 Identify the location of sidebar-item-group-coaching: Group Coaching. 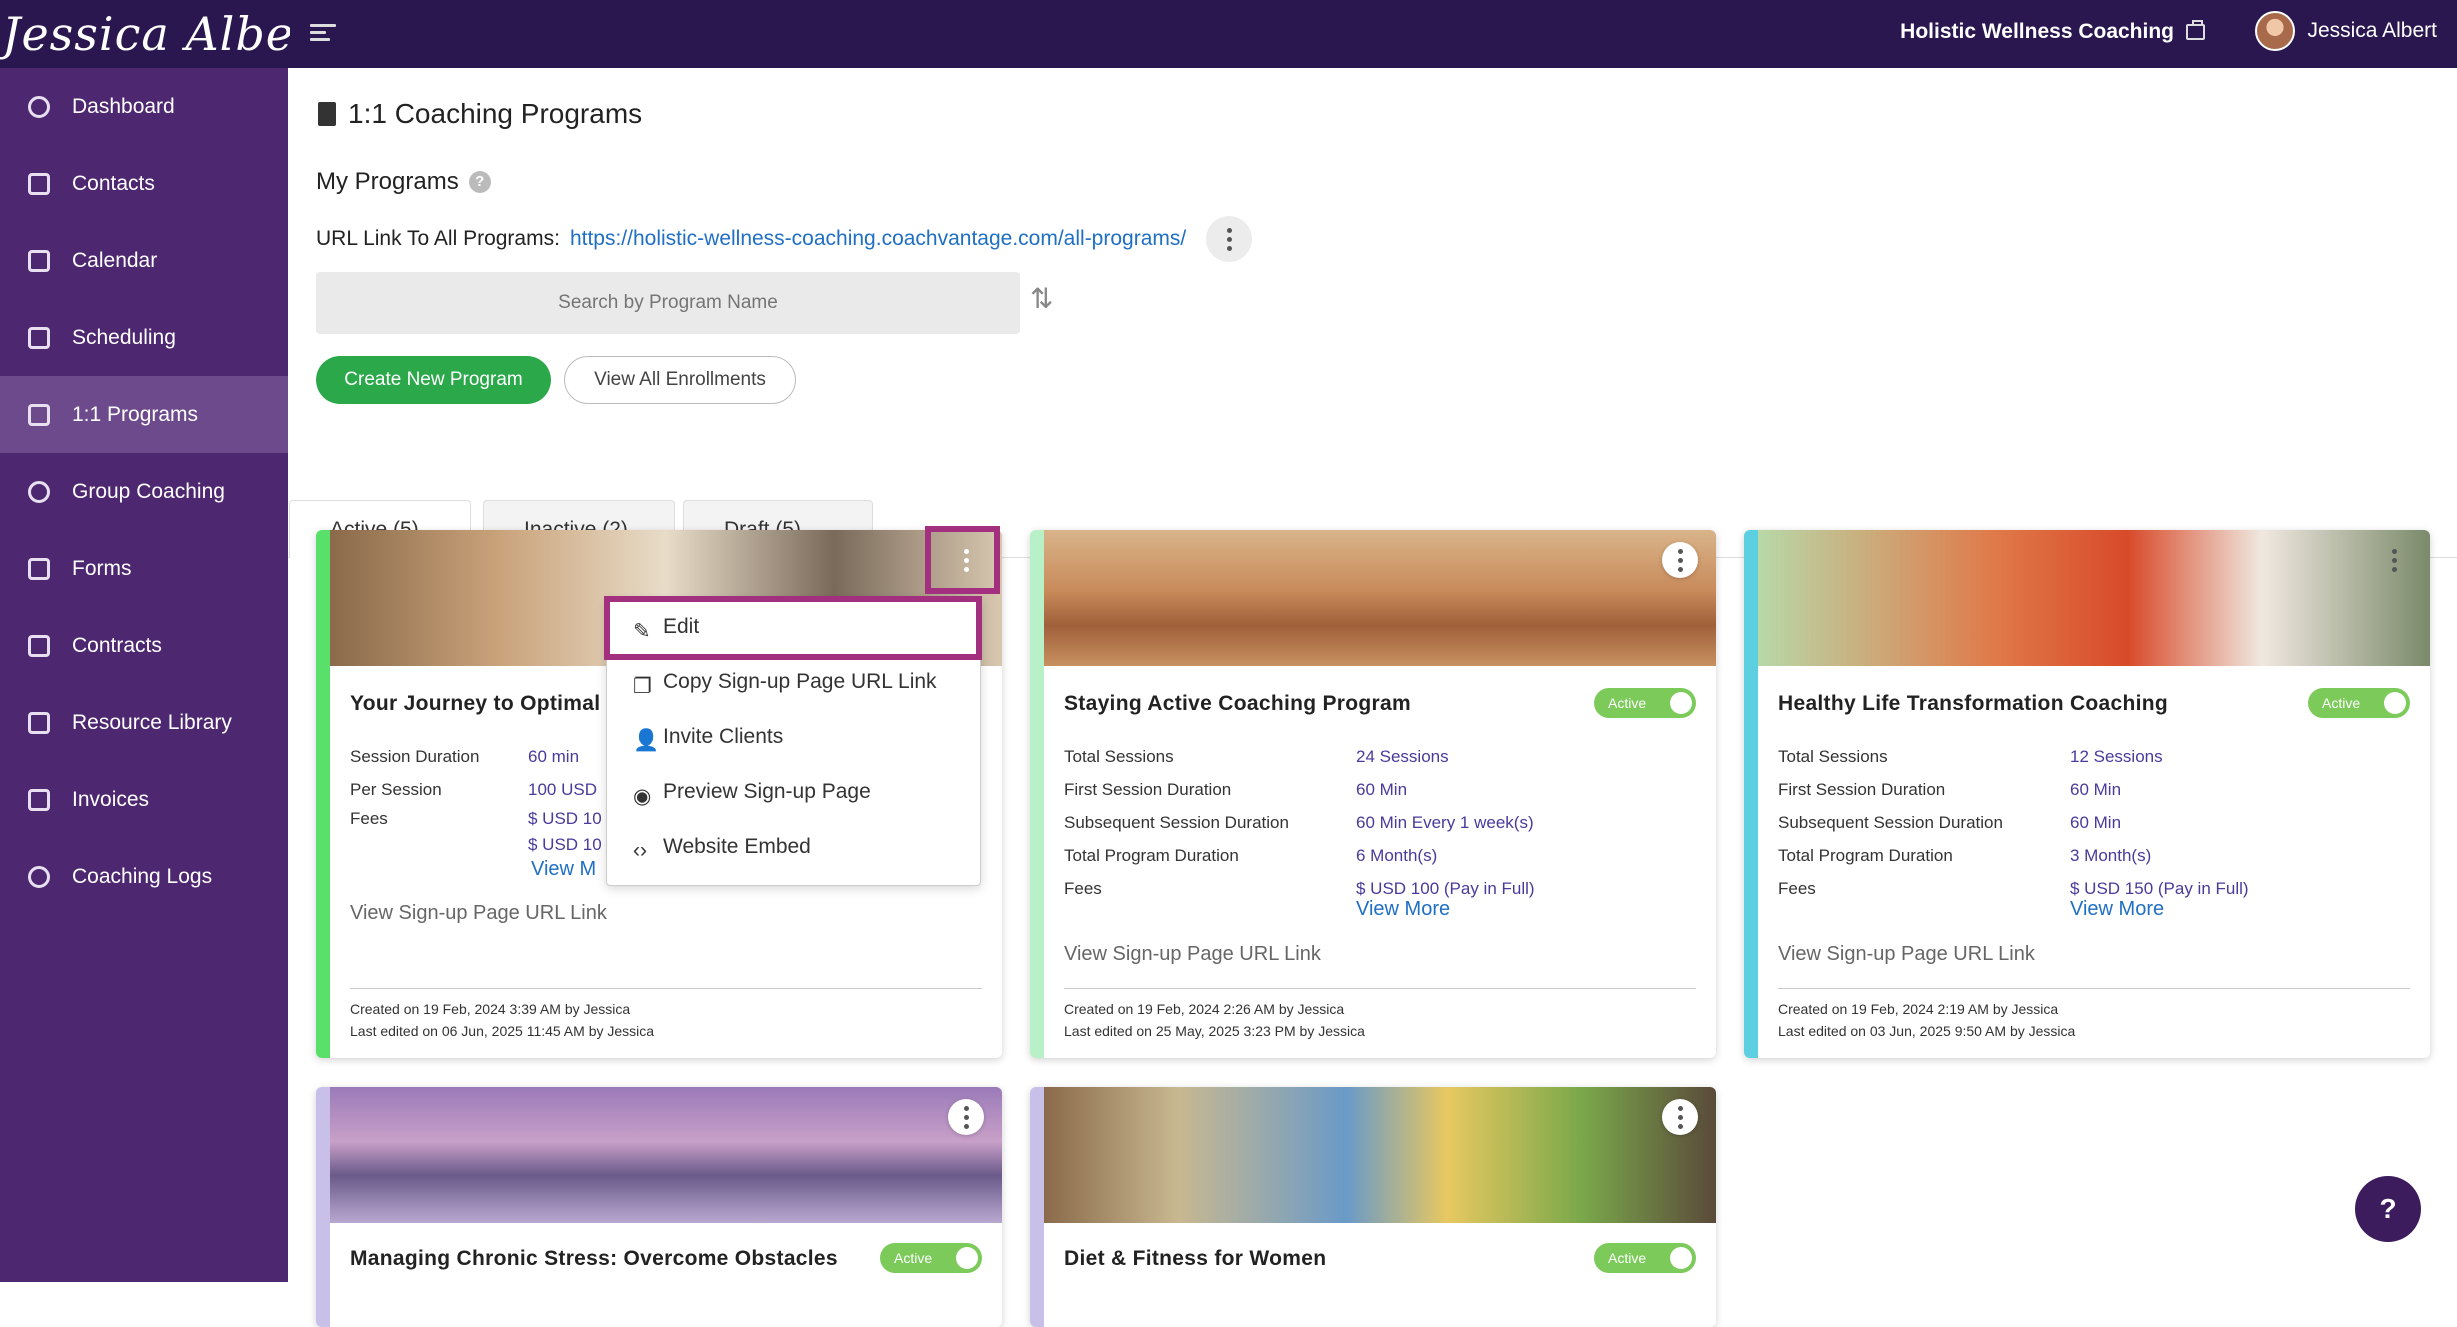
(144, 491).